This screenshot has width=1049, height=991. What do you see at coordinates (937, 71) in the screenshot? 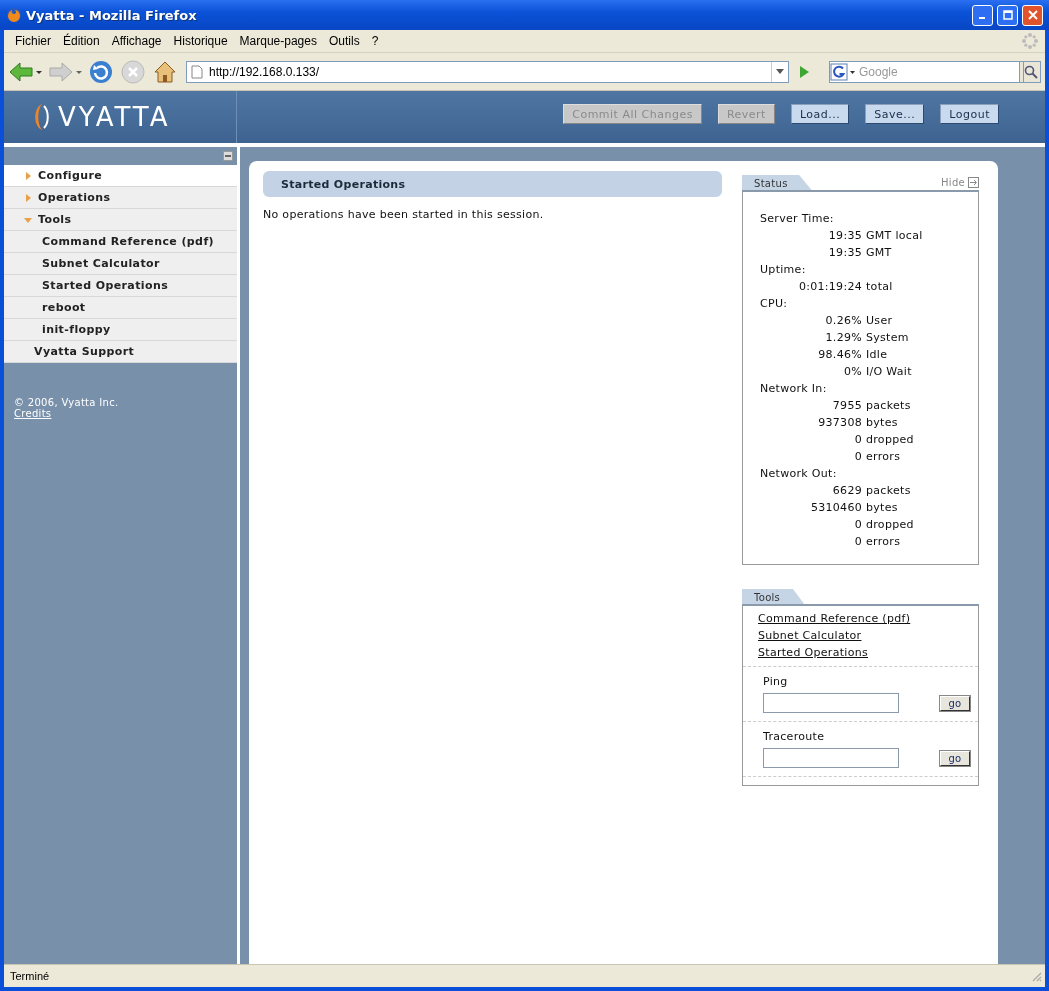
I see `search-field: Google` at bounding box center [937, 71].